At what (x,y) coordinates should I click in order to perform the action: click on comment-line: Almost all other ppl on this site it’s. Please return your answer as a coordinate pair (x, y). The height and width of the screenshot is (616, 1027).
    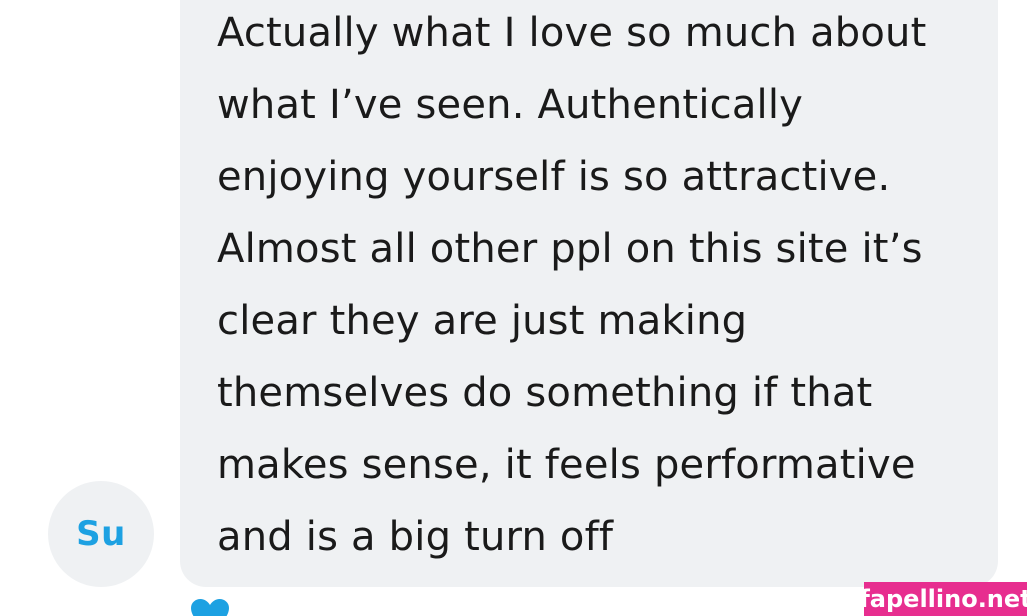
    Looking at the image, I should click on (570, 249).